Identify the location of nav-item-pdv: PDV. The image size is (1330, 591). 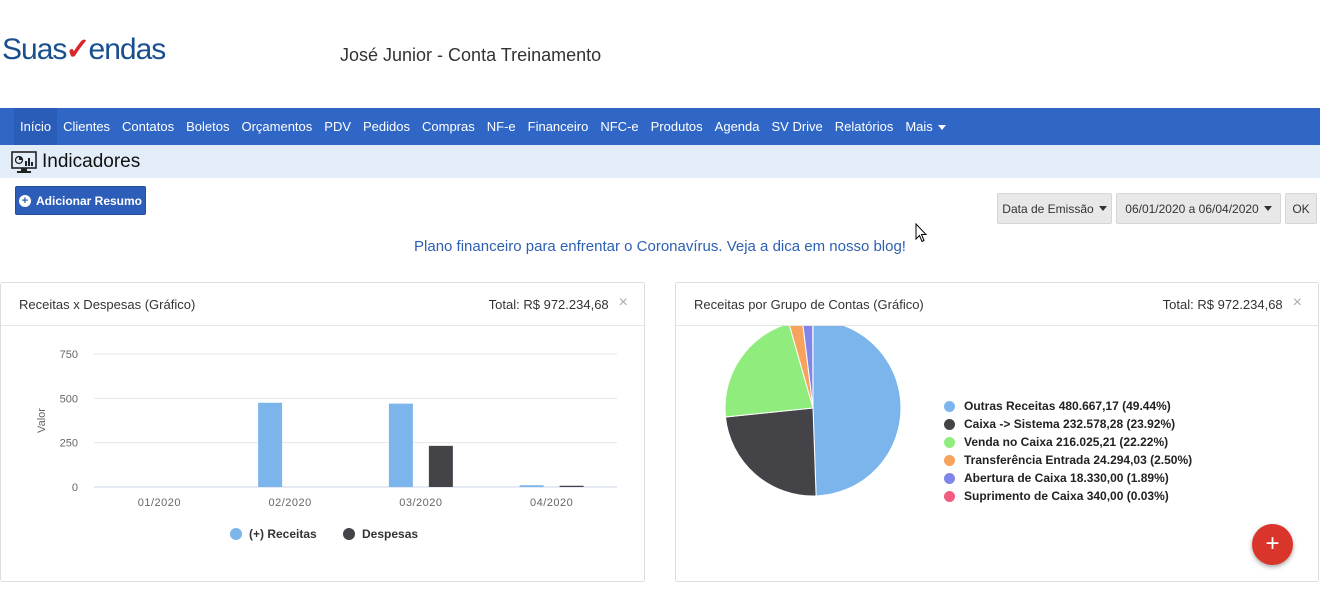
(337, 126).